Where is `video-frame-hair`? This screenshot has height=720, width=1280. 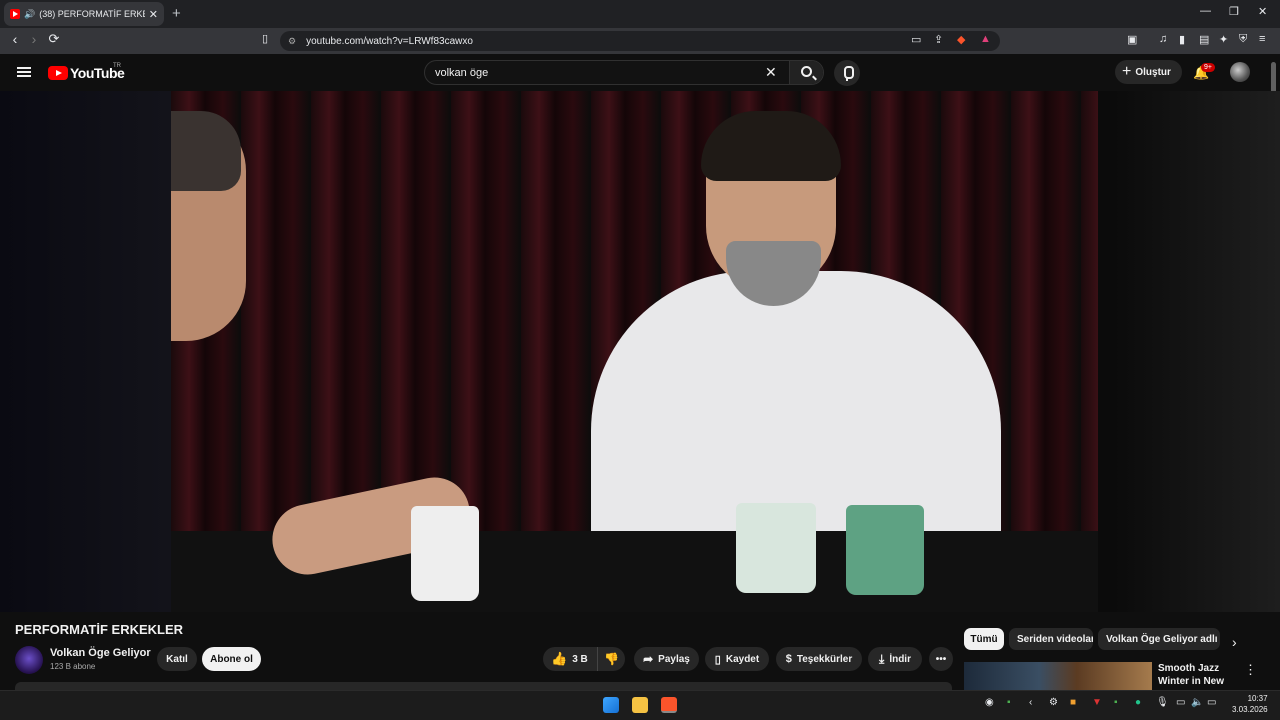
video-frame-hair is located at coordinates (771, 146).